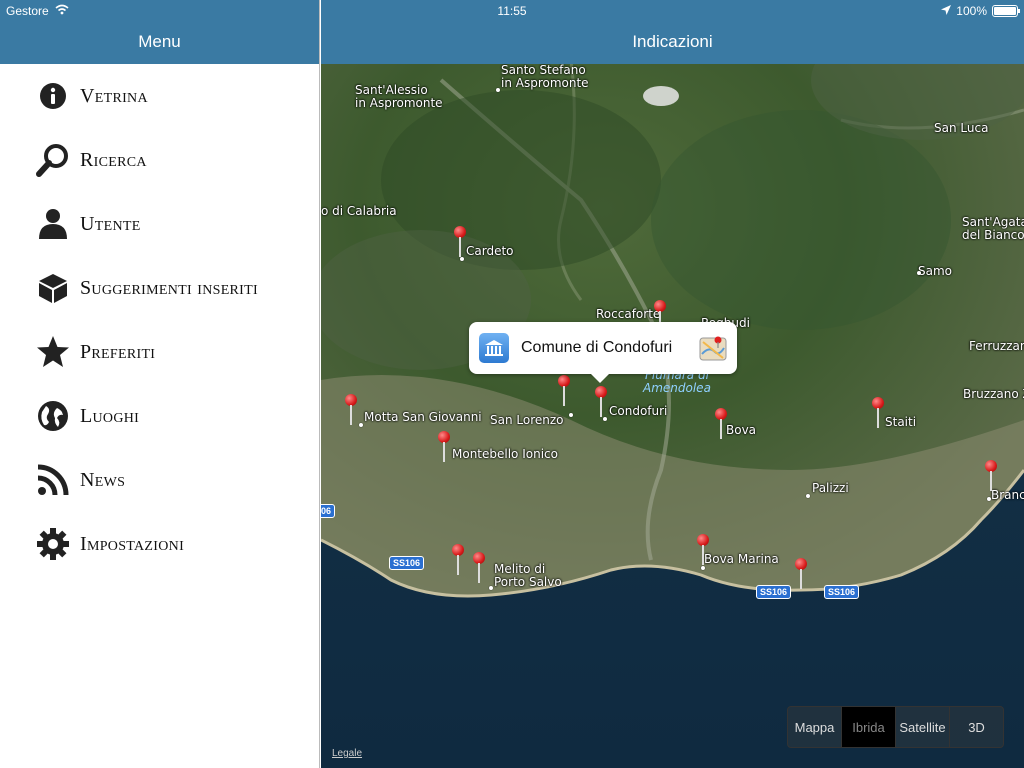  What do you see at coordinates (869, 727) in the screenshot?
I see `map-type-ibrida: Ibrida` at bounding box center [869, 727].